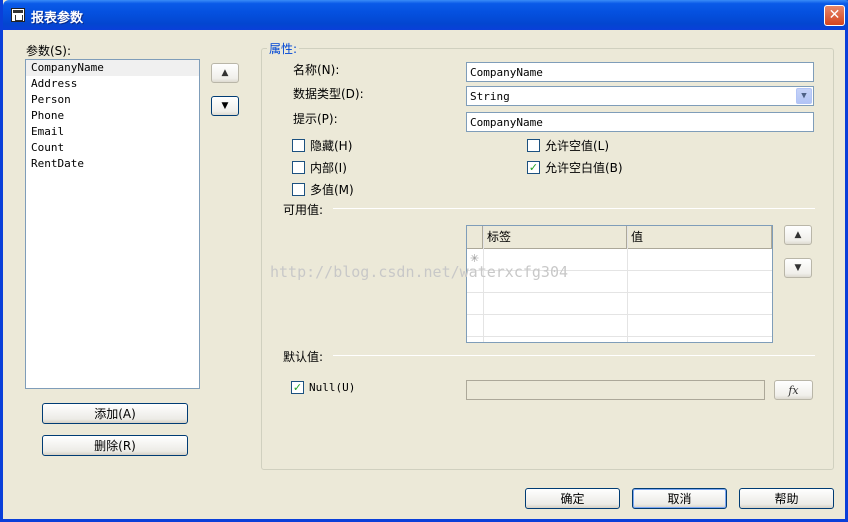 The width and height of the screenshot is (848, 522). I want to click on help-button: 帮助, so click(786, 498).